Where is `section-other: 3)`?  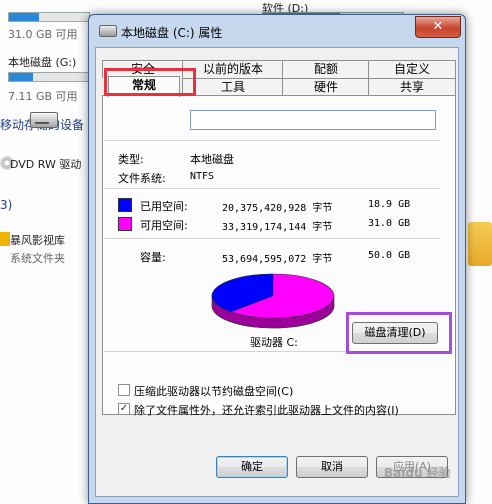
section-other: 3) is located at coordinates (6, 205).